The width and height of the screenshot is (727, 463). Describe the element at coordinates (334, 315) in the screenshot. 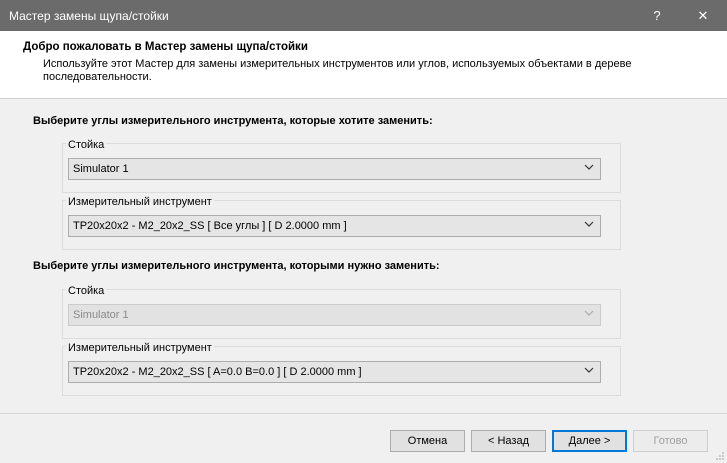

I see `stand-select-to: Simulator 1` at that location.